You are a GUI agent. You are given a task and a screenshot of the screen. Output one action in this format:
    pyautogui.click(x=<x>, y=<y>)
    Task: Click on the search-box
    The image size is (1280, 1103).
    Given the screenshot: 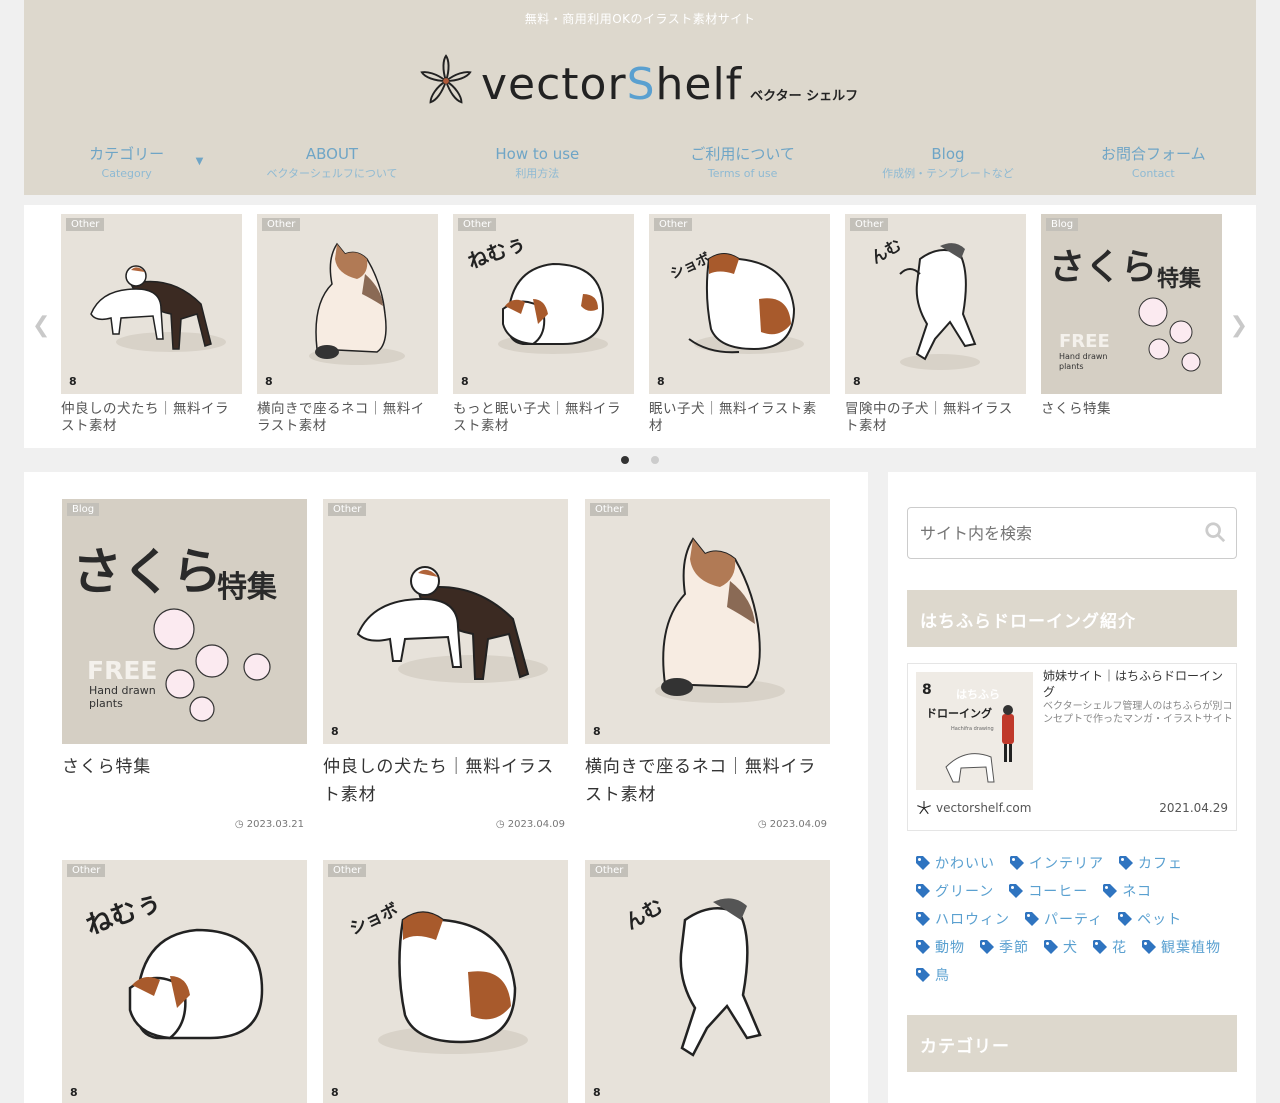 What is the action you would take?
    pyautogui.click(x=1072, y=533)
    